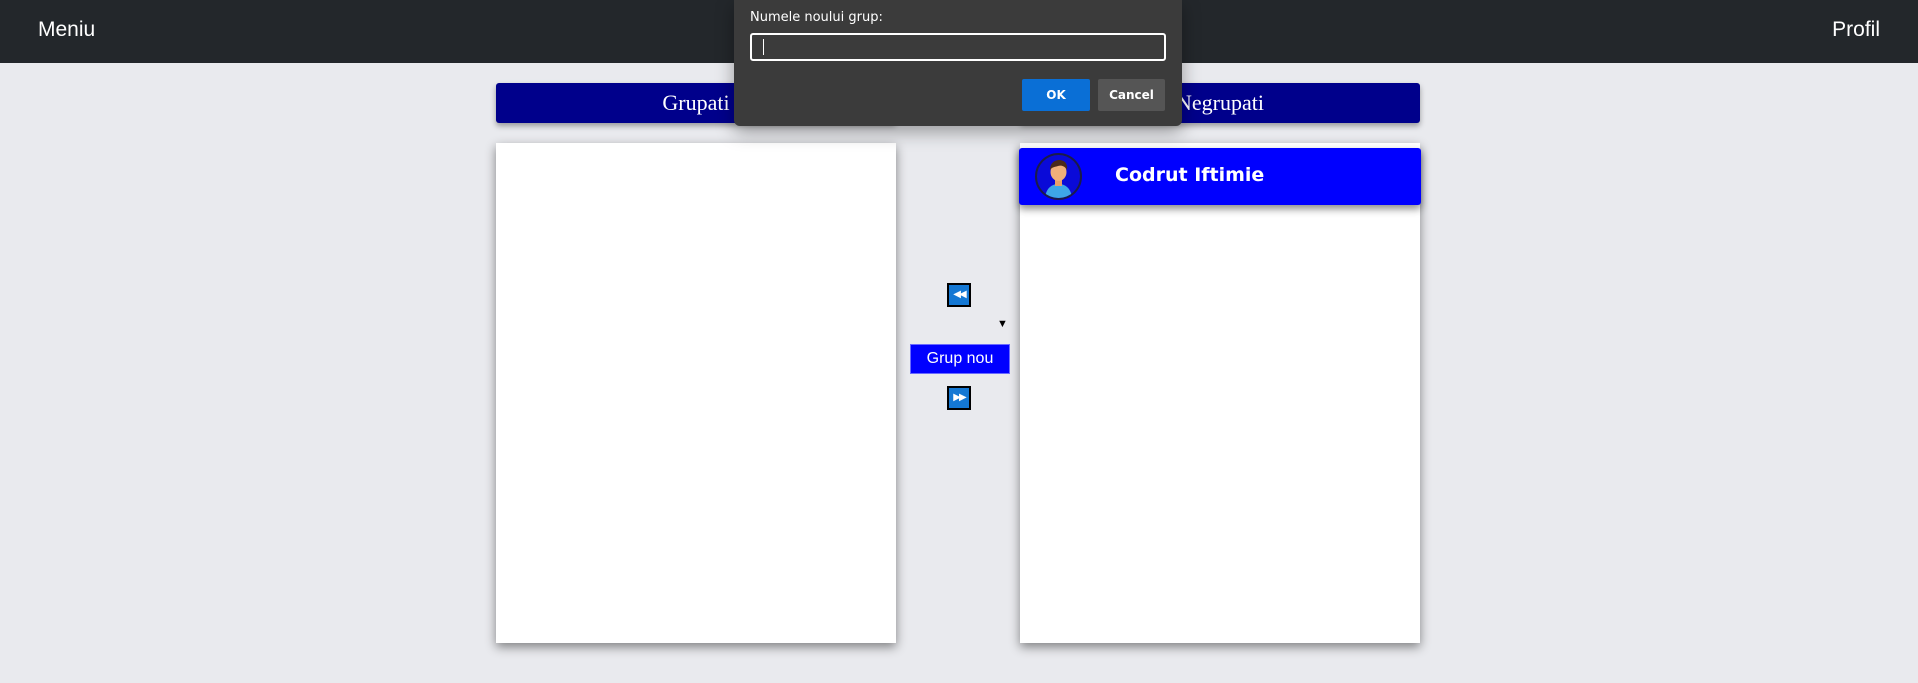 The image size is (1918, 683). What do you see at coordinates (816, 17) in the screenshot?
I see `dialog-label: Numele noului grup:` at bounding box center [816, 17].